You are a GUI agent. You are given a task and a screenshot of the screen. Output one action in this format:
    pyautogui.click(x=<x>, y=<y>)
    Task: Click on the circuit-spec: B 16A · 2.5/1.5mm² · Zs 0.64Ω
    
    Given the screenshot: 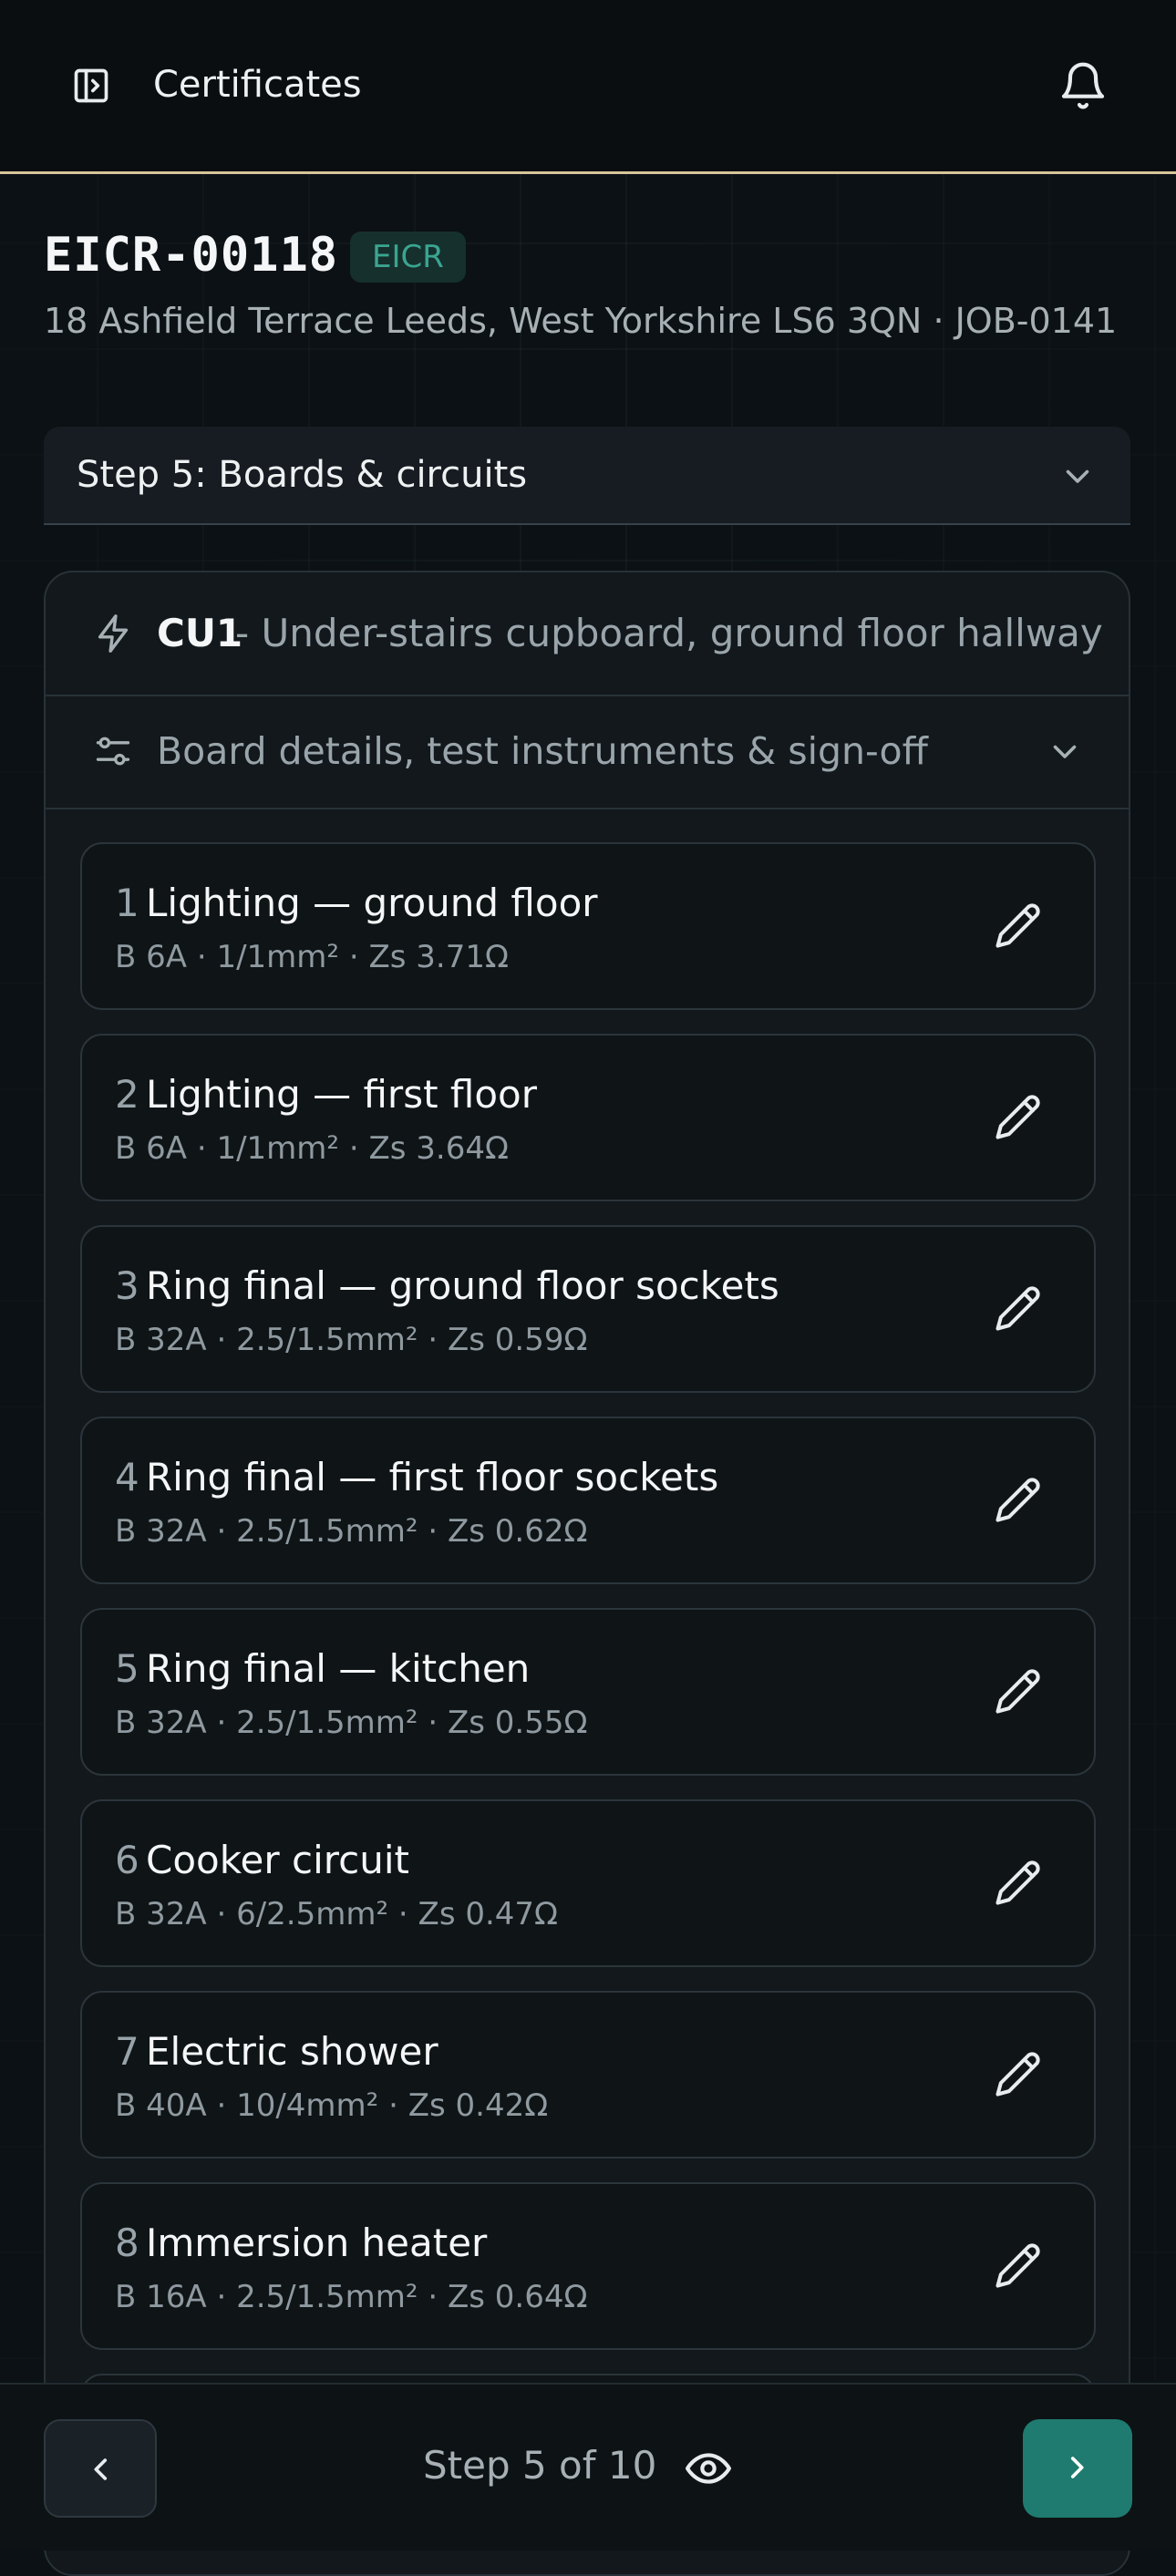 What is the action you would take?
    pyautogui.click(x=351, y=2297)
    